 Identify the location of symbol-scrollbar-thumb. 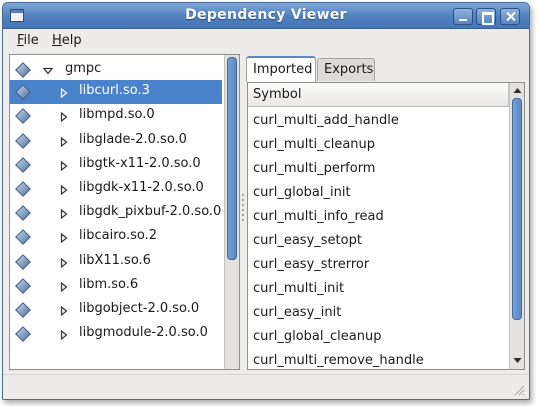
(517, 209).